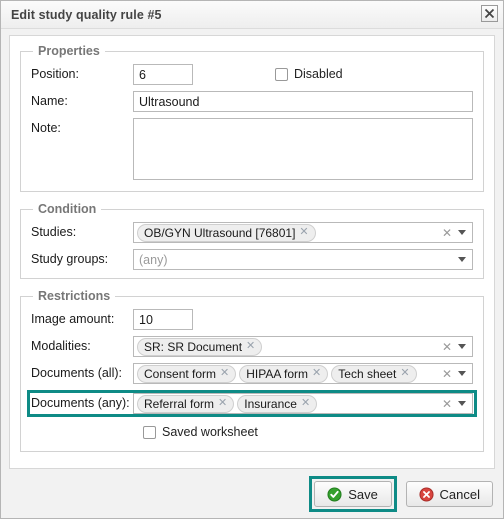  What do you see at coordinates (163, 319) in the screenshot?
I see `image-amount-input` at bounding box center [163, 319].